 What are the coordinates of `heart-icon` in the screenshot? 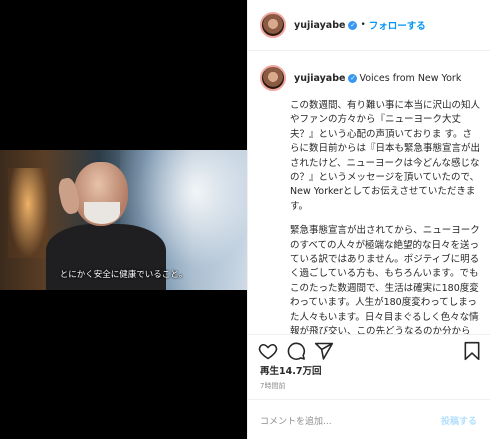 It's located at (268, 351).